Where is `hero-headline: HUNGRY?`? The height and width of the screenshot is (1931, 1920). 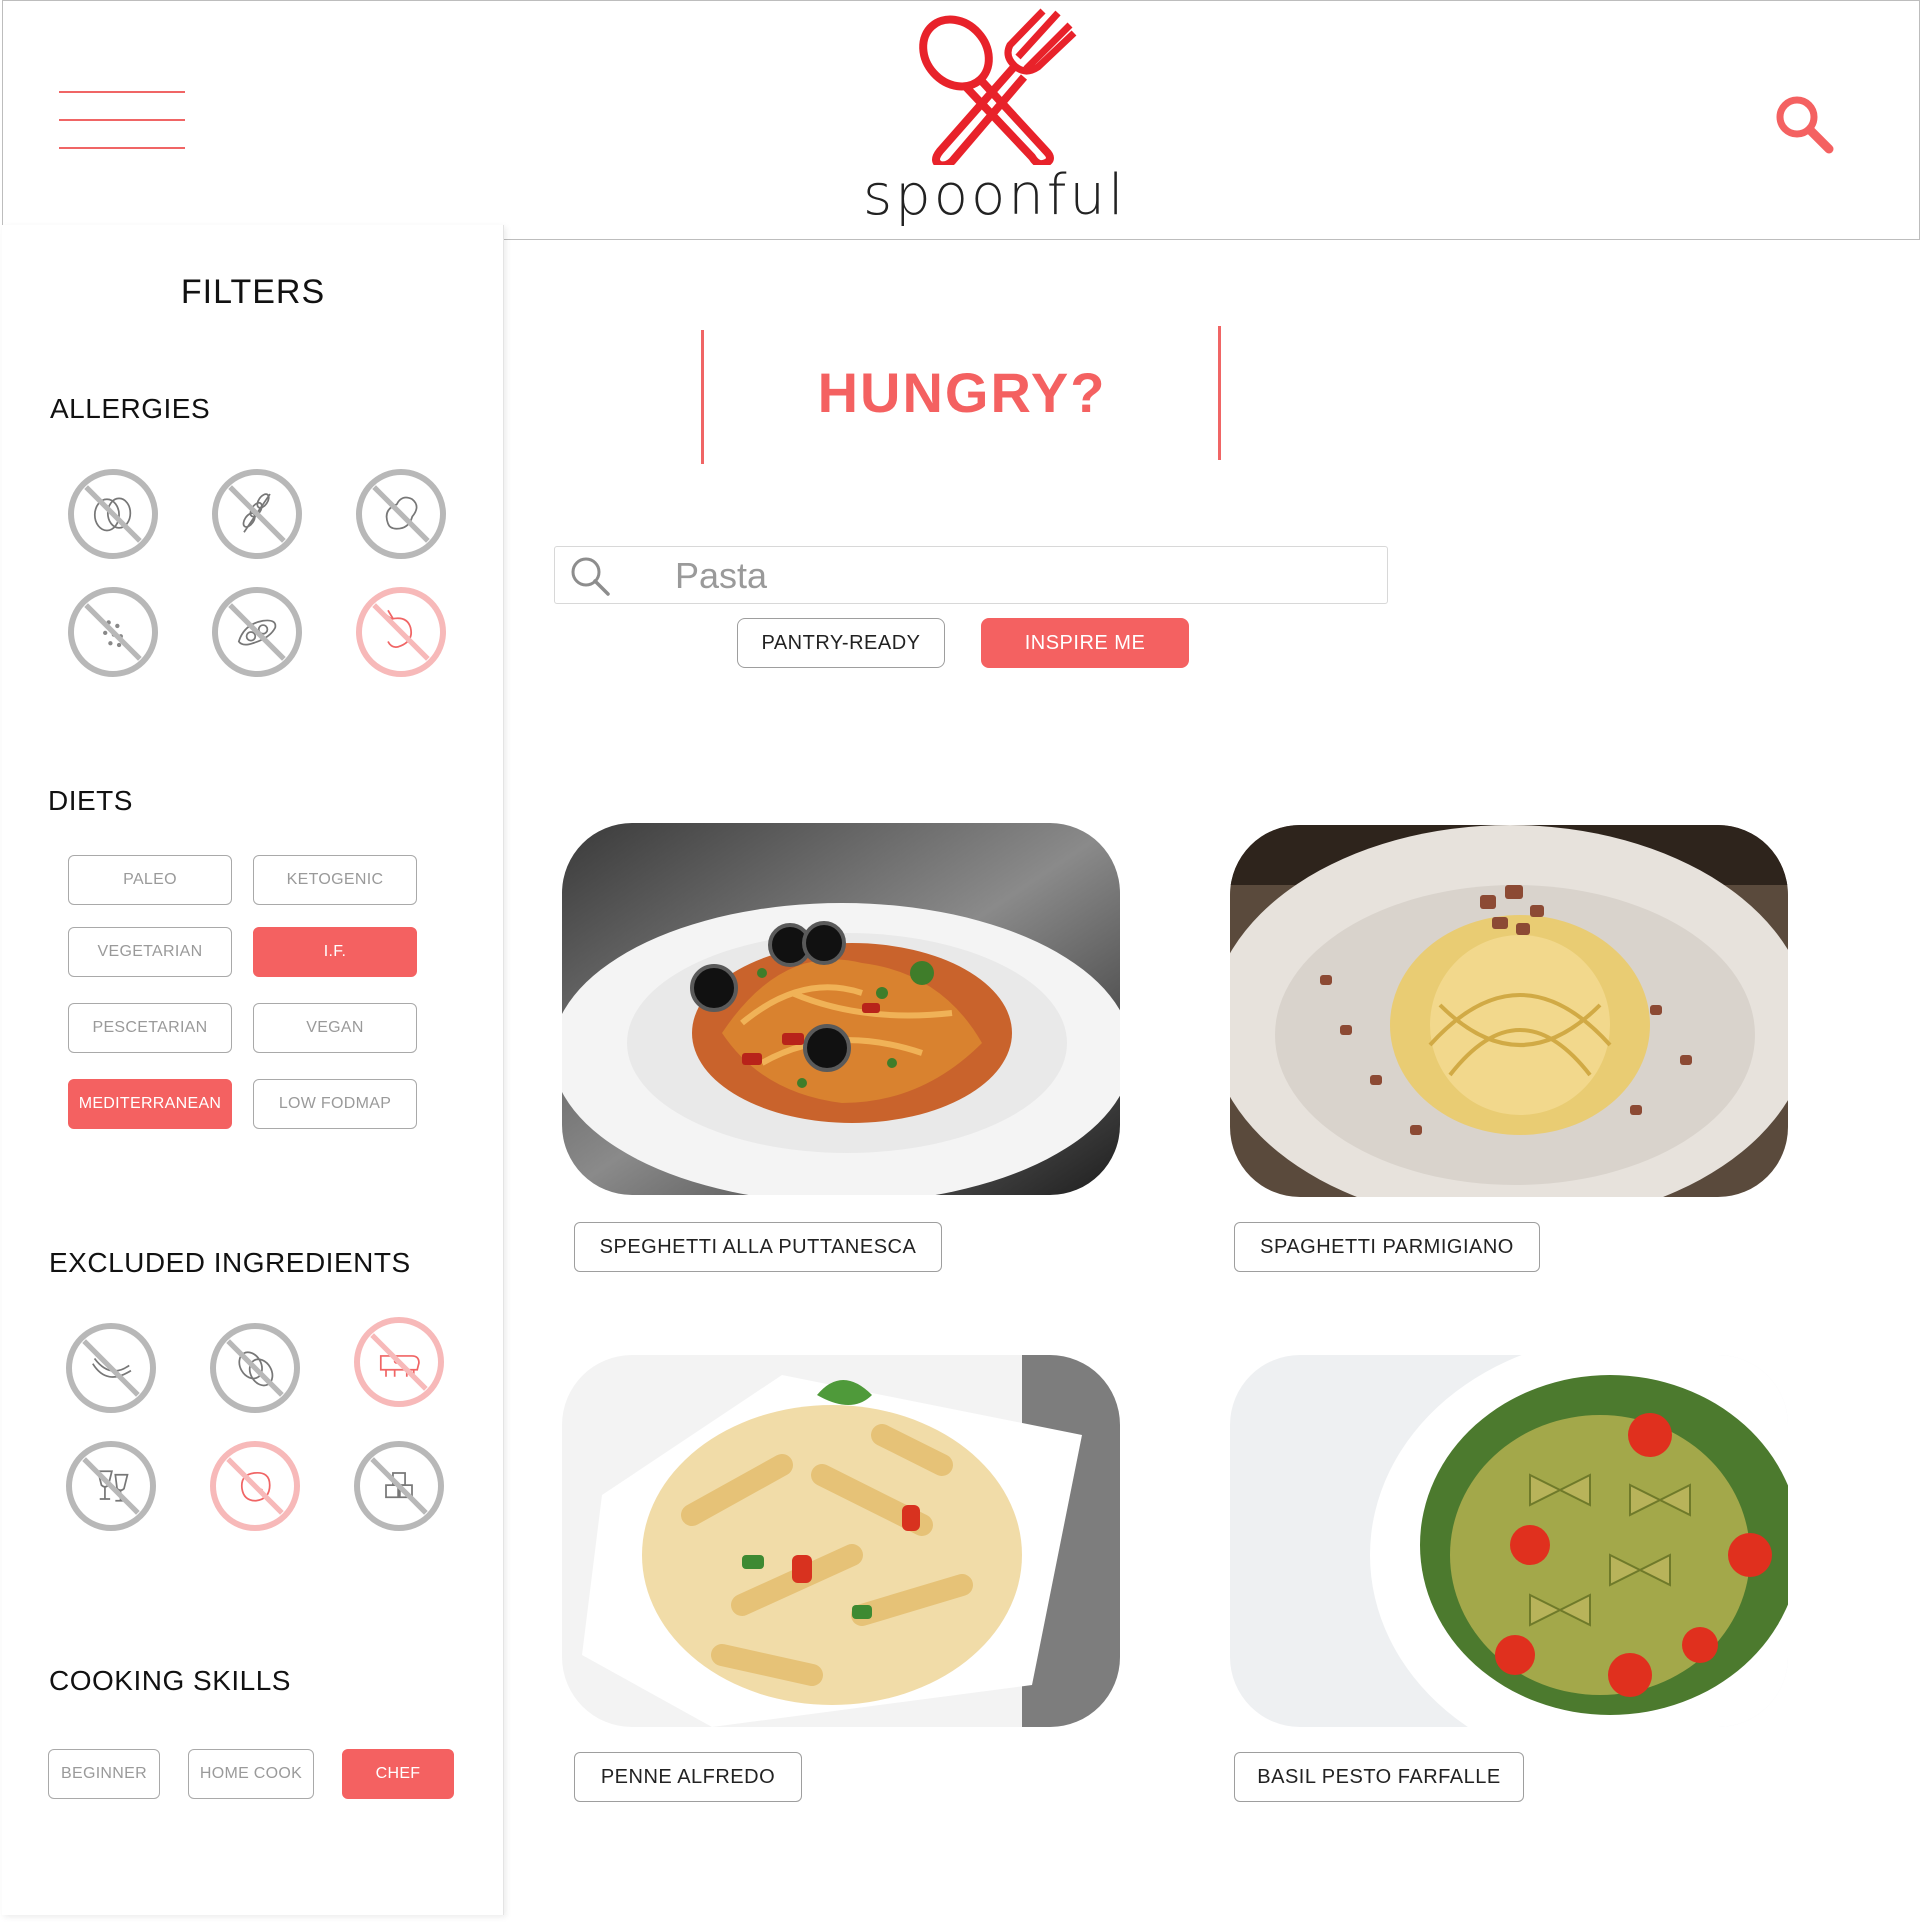 hero-headline: HUNGRY? is located at coordinates (962, 392).